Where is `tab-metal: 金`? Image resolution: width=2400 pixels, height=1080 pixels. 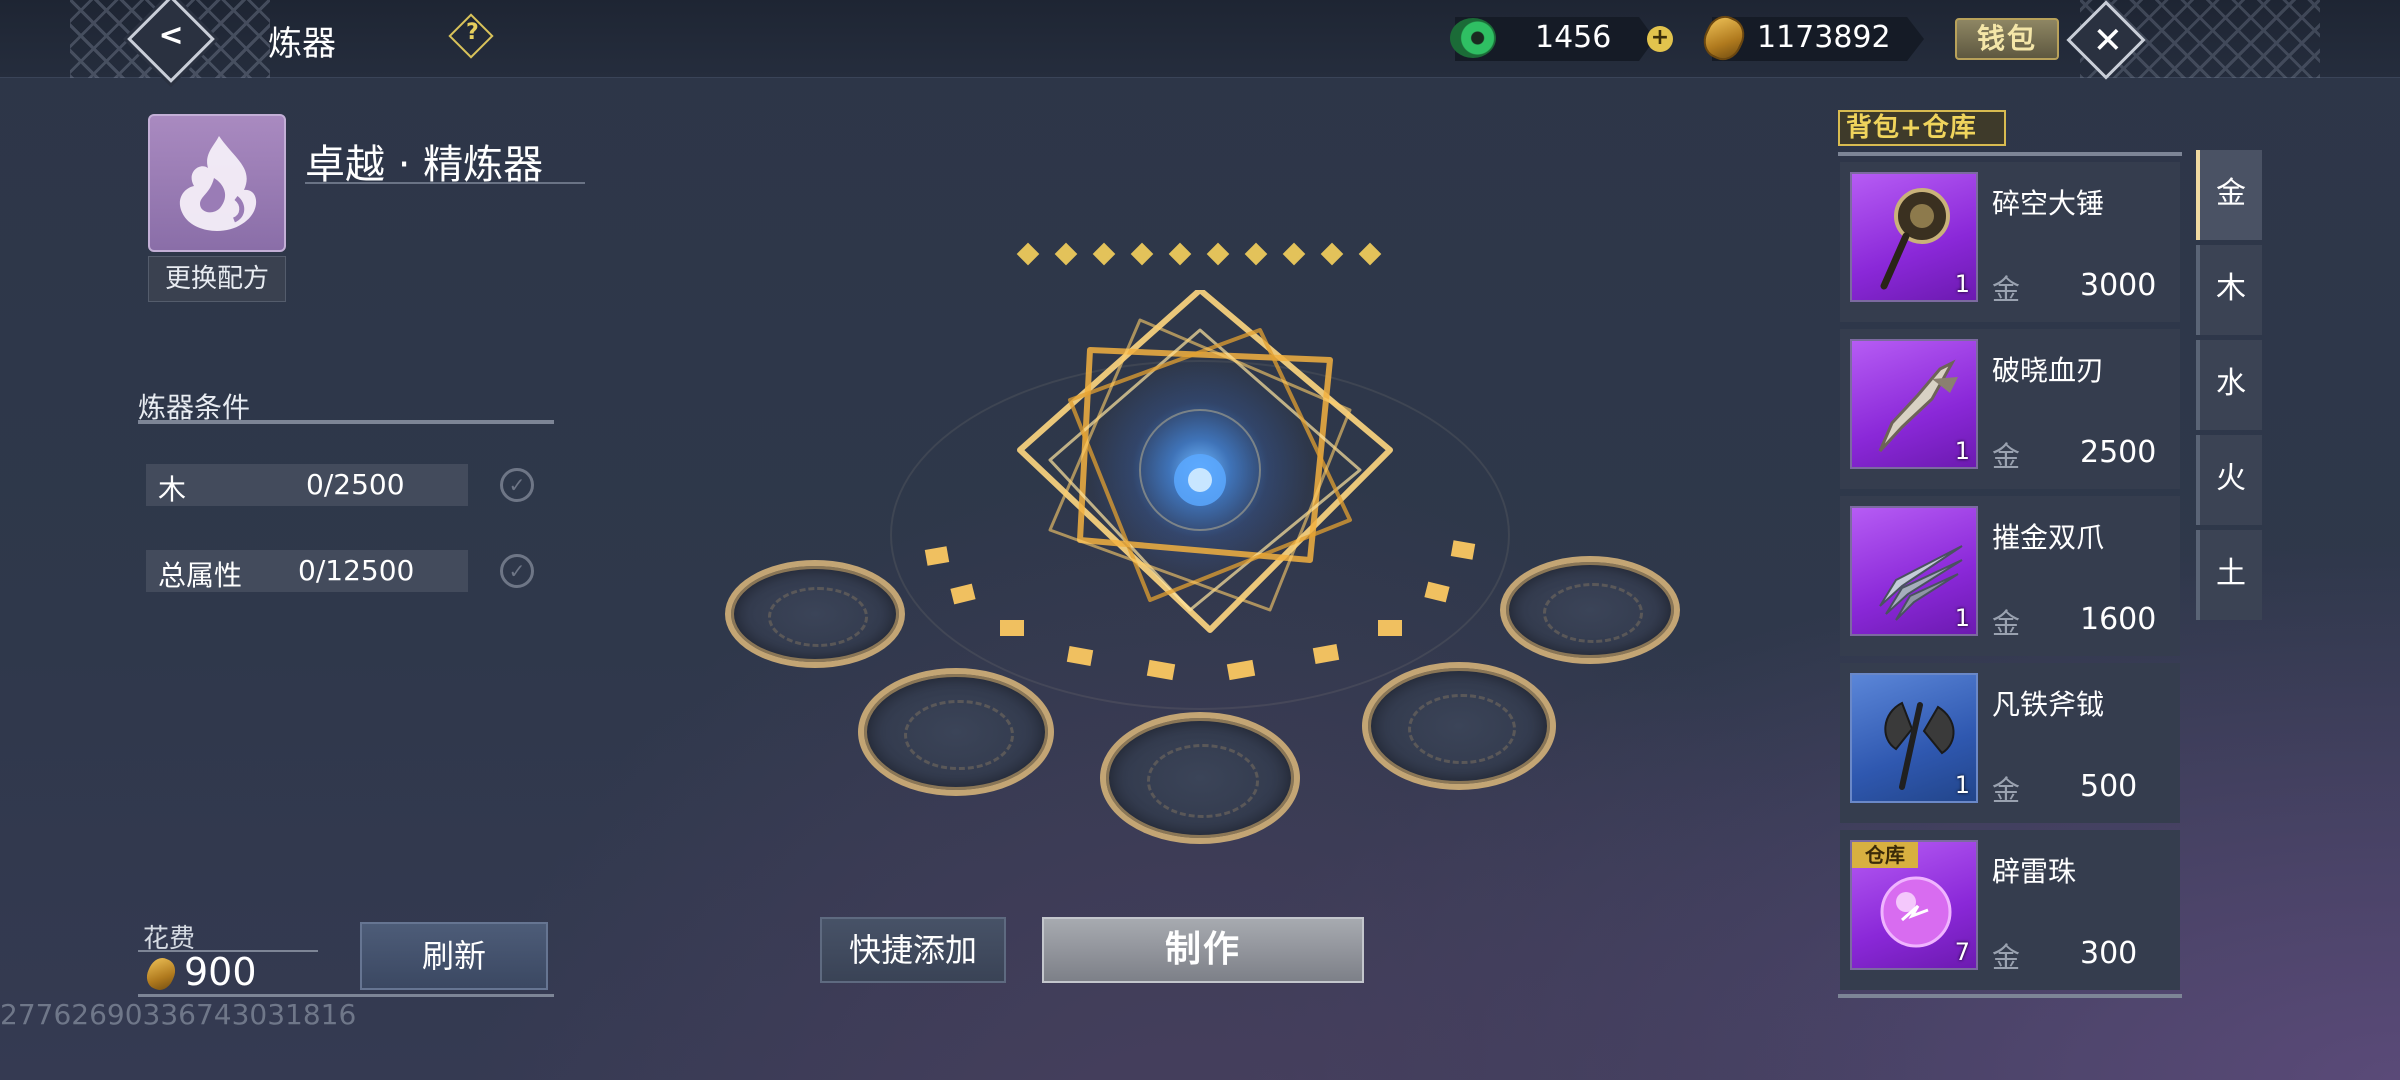 tab-metal: 金 is located at coordinates (2229, 195).